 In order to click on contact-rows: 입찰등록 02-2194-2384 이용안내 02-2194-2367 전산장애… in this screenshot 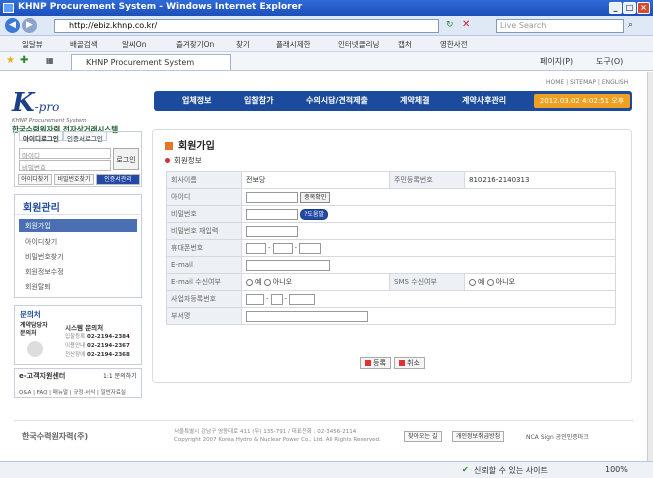, I will do `click(97, 346)`.